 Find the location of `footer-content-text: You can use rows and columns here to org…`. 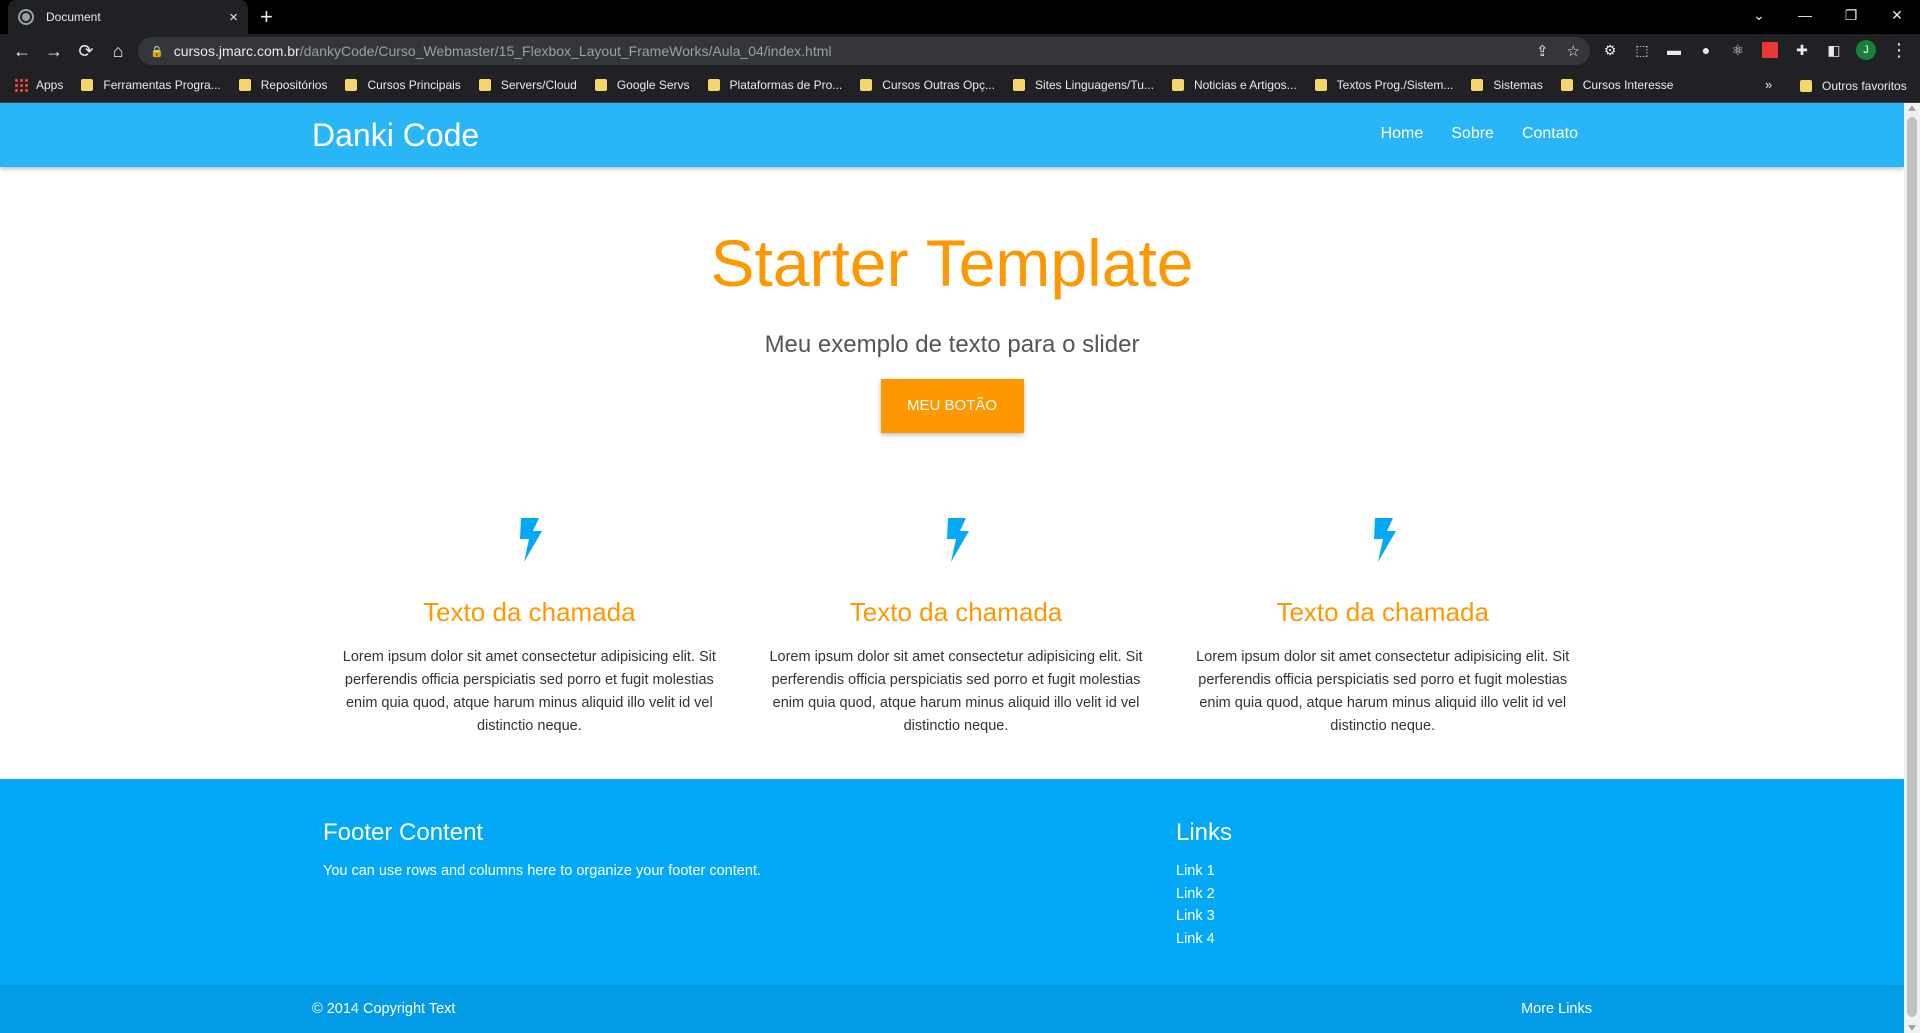

footer-content-text: You can use rows and columns here to org… is located at coordinates (542, 871).